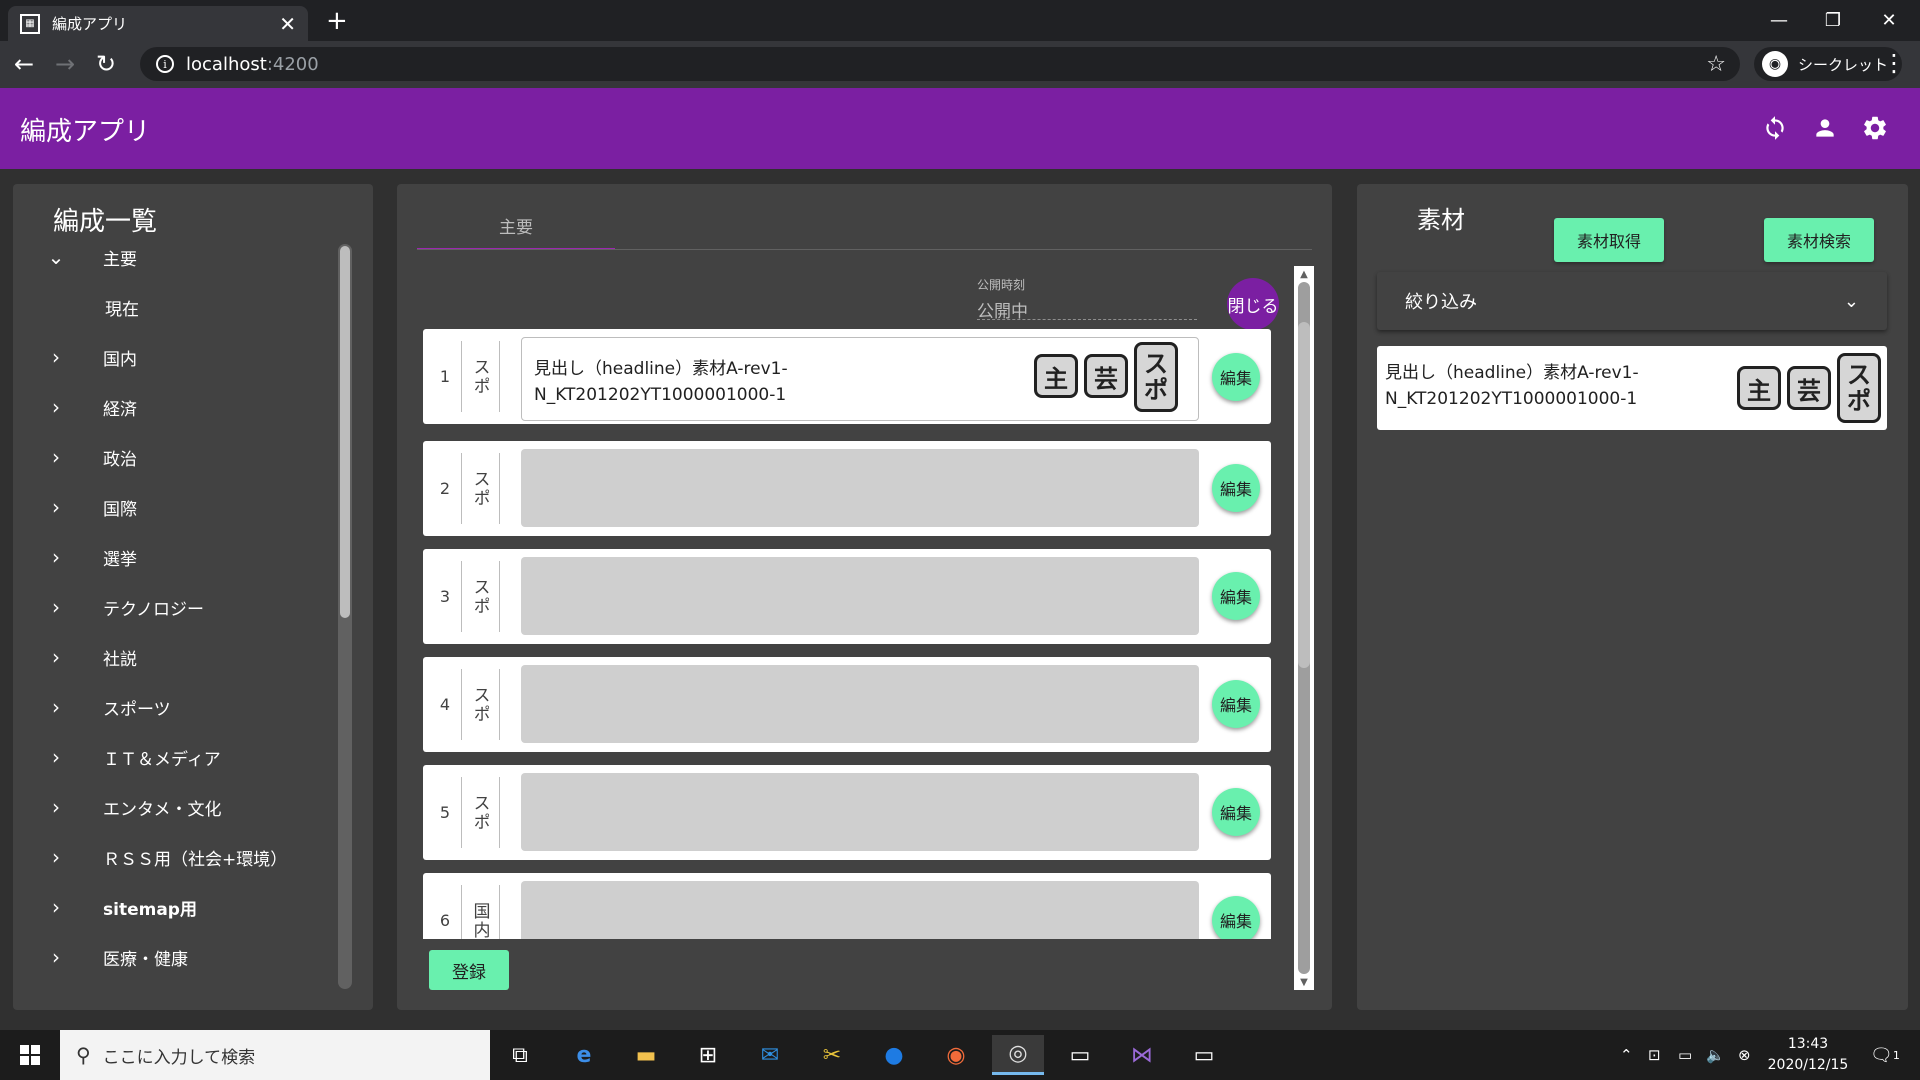  What do you see at coordinates (83, 1055) in the screenshot?
I see `search-icon: ⚲` at bounding box center [83, 1055].